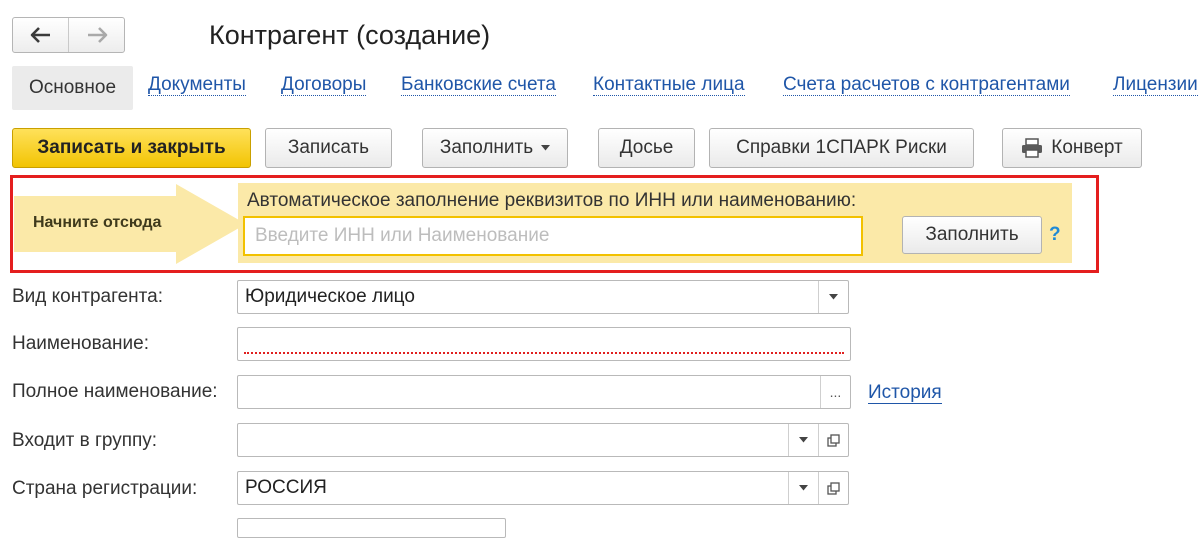 The height and width of the screenshot is (538, 1200). Describe the element at coordinates (131, 148) in the screenshot. I see `save-and-close-button: Записать и закрыть` at that location.